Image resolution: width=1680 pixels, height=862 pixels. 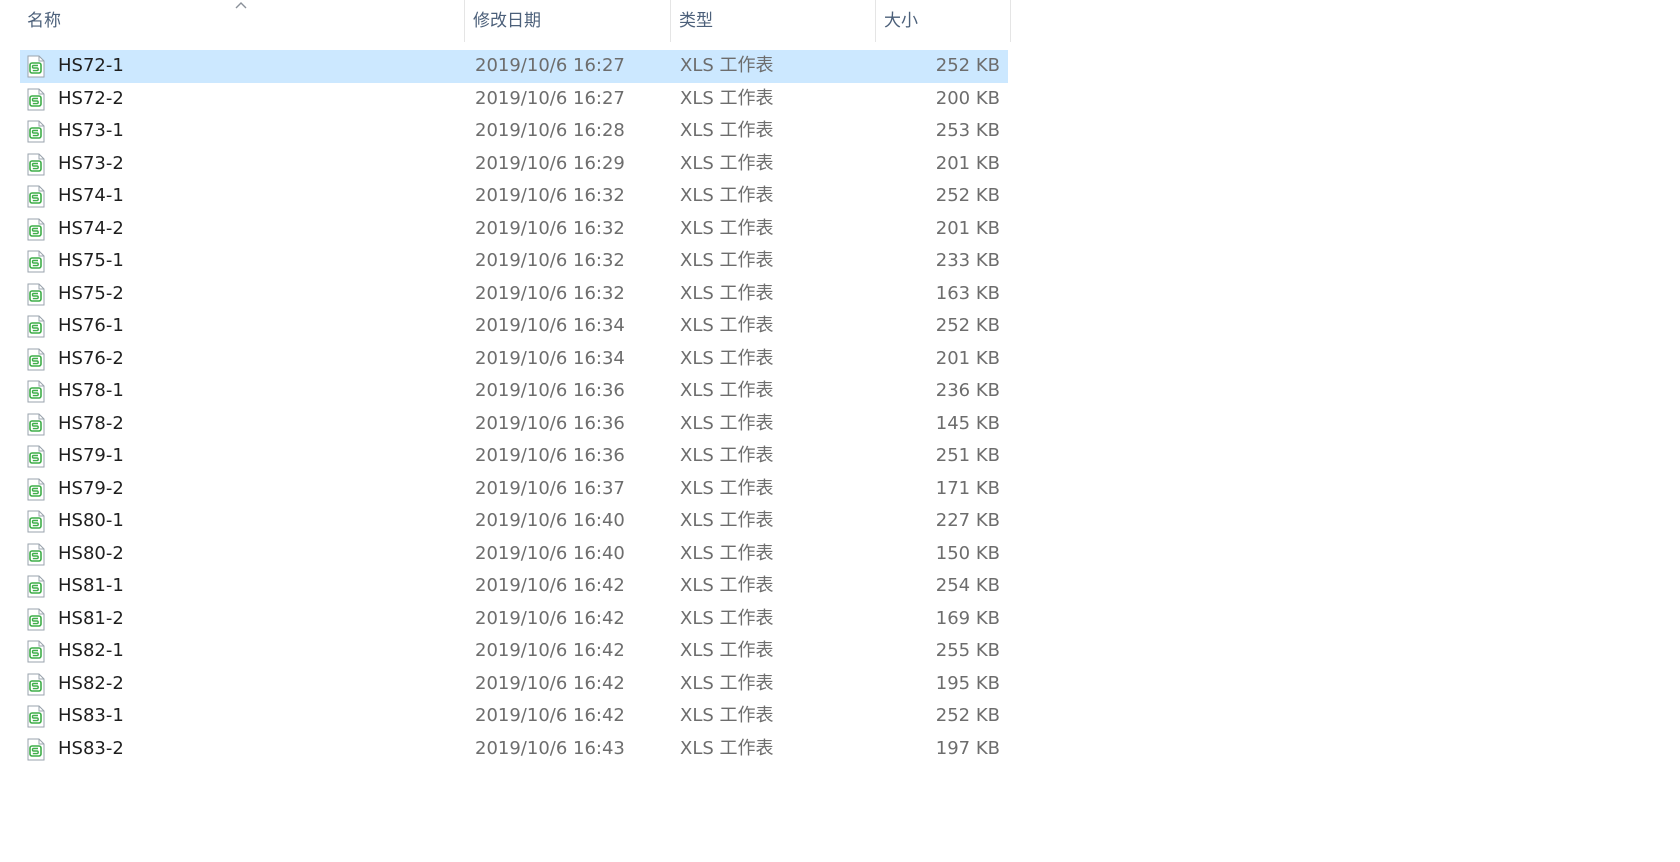 I want to click on file-name: HS78-1, so click(x=91, y=390).